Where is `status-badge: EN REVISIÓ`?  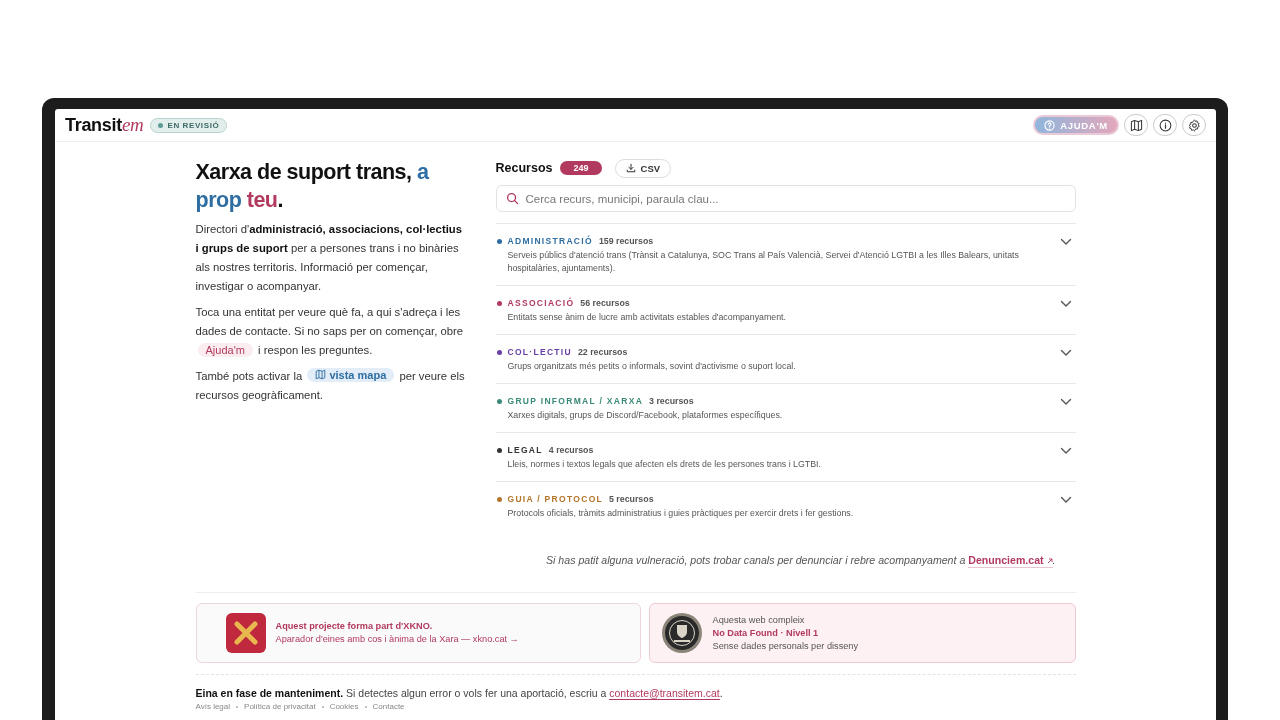 status-badge: EN REVISIÓ is located at coordinates (189, 125).